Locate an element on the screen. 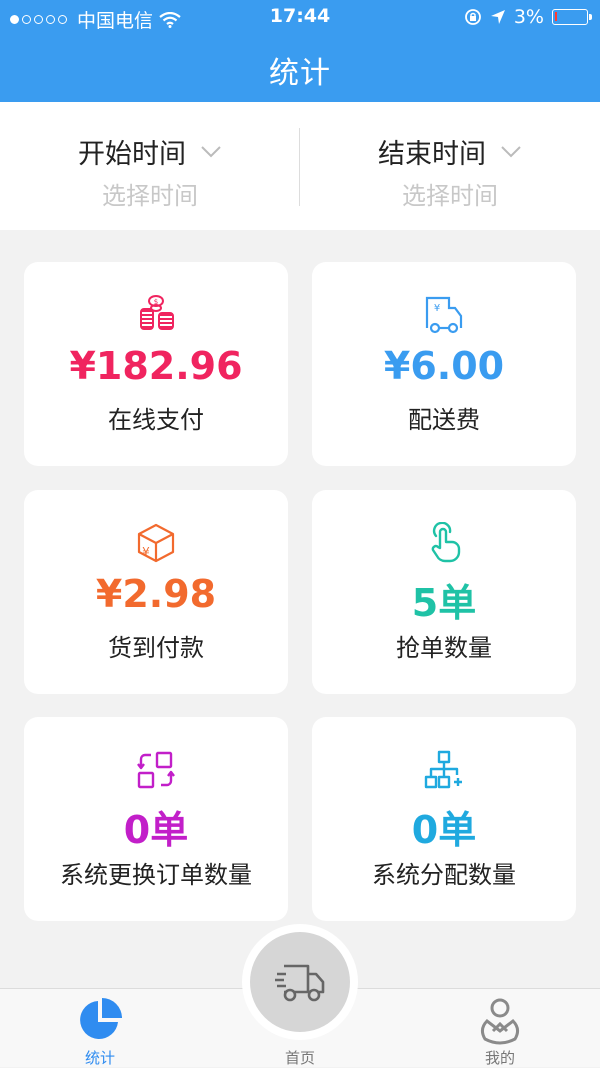  stat-card-delivery-fee: ¥ ¥6.00 配送费 is located at coordinates (444, 364).